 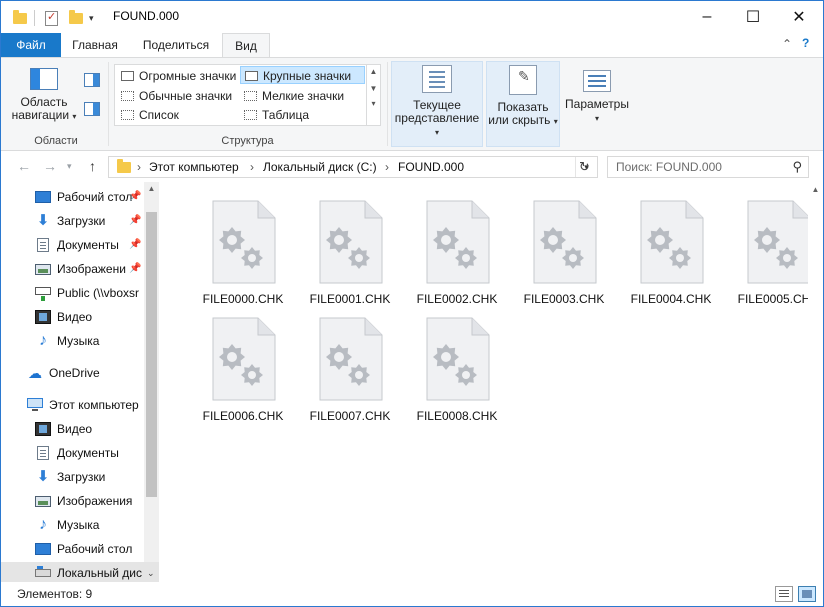 What do you see at coordinates (671, 245) in the screenshot?
I see `file-item: FILE0004.CHK` at bounding box center [671, 245].